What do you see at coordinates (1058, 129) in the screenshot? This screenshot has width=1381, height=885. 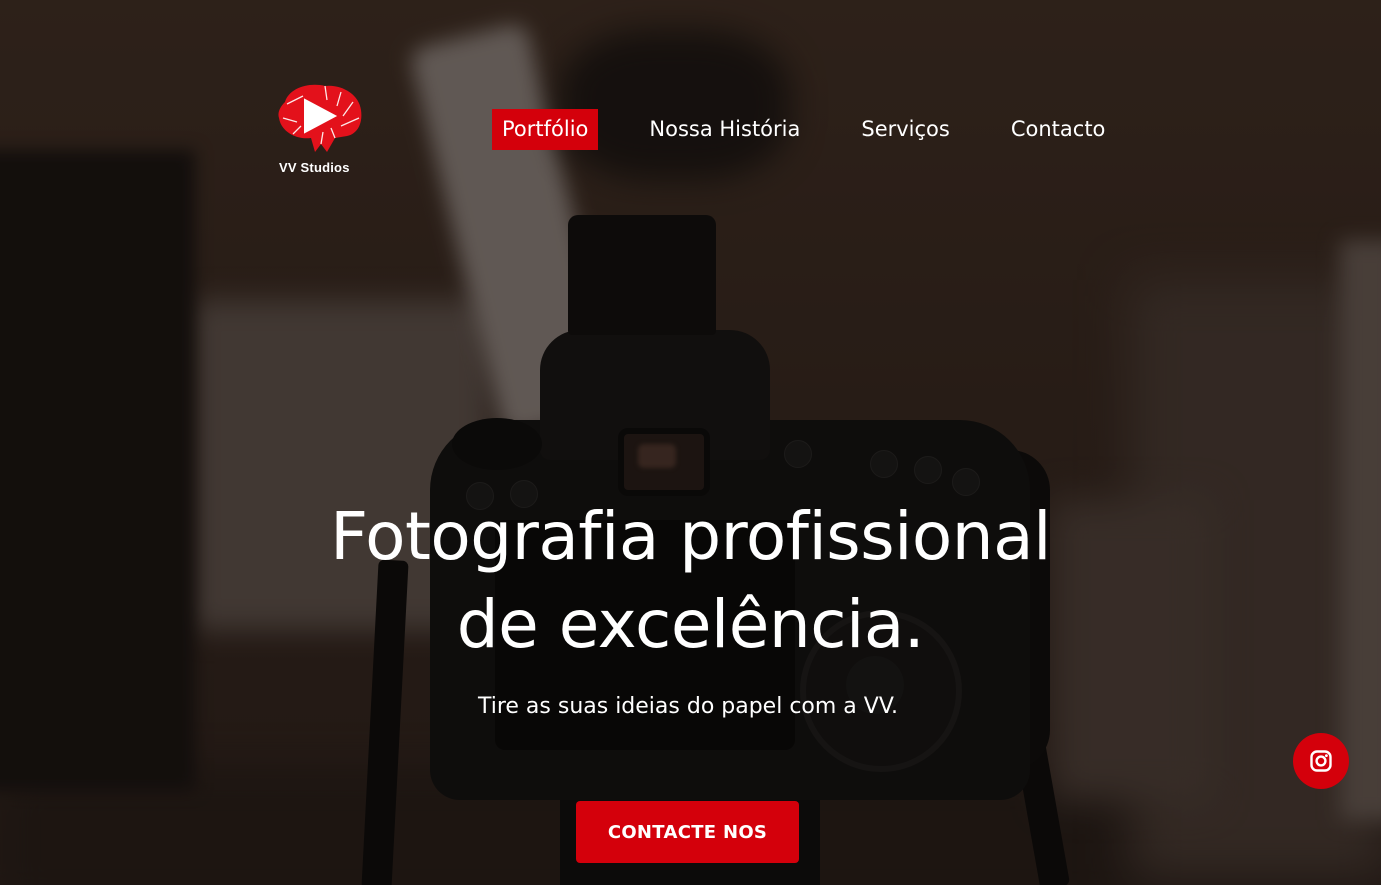 I see `nav-item-contacto: Contacto` at bounding box center [1058, 129].